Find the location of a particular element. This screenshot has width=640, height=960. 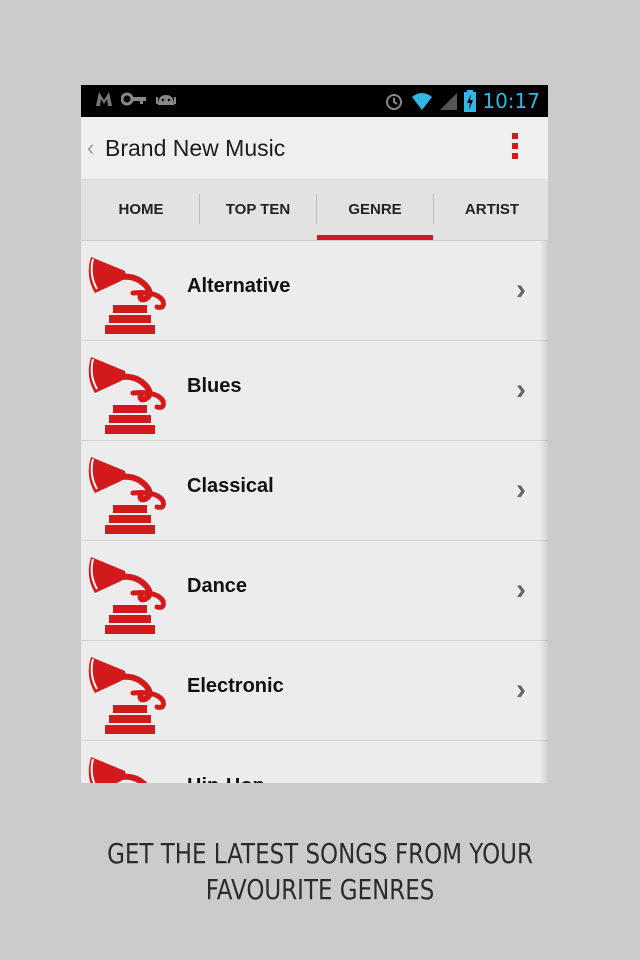

app-title: Brand New Music is located at coordinates (195, 148).